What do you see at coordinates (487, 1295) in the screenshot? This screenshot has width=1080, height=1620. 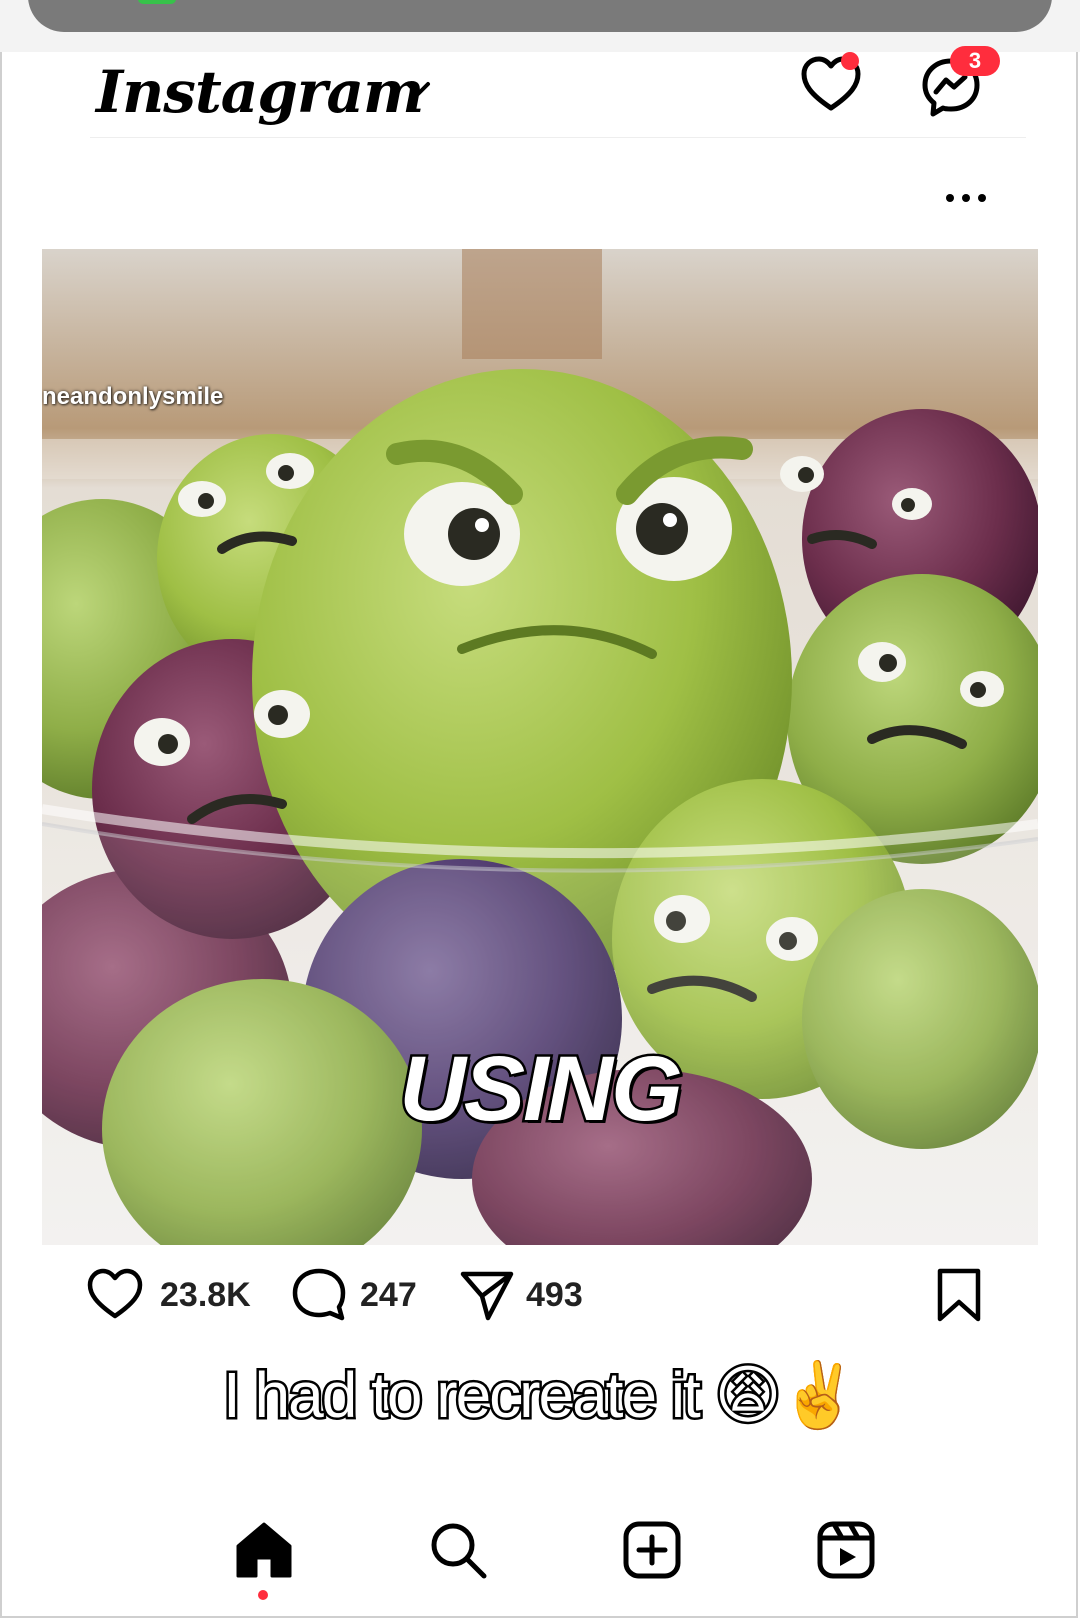 I see `share-icon` at bounding box center [487, 1295].